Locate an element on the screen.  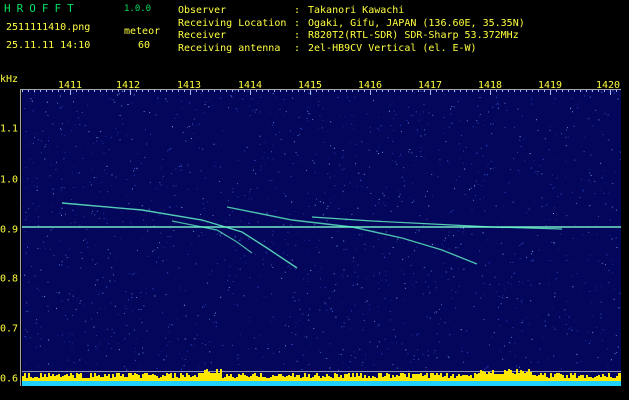
bar-base is located at coordinates (321, 383).